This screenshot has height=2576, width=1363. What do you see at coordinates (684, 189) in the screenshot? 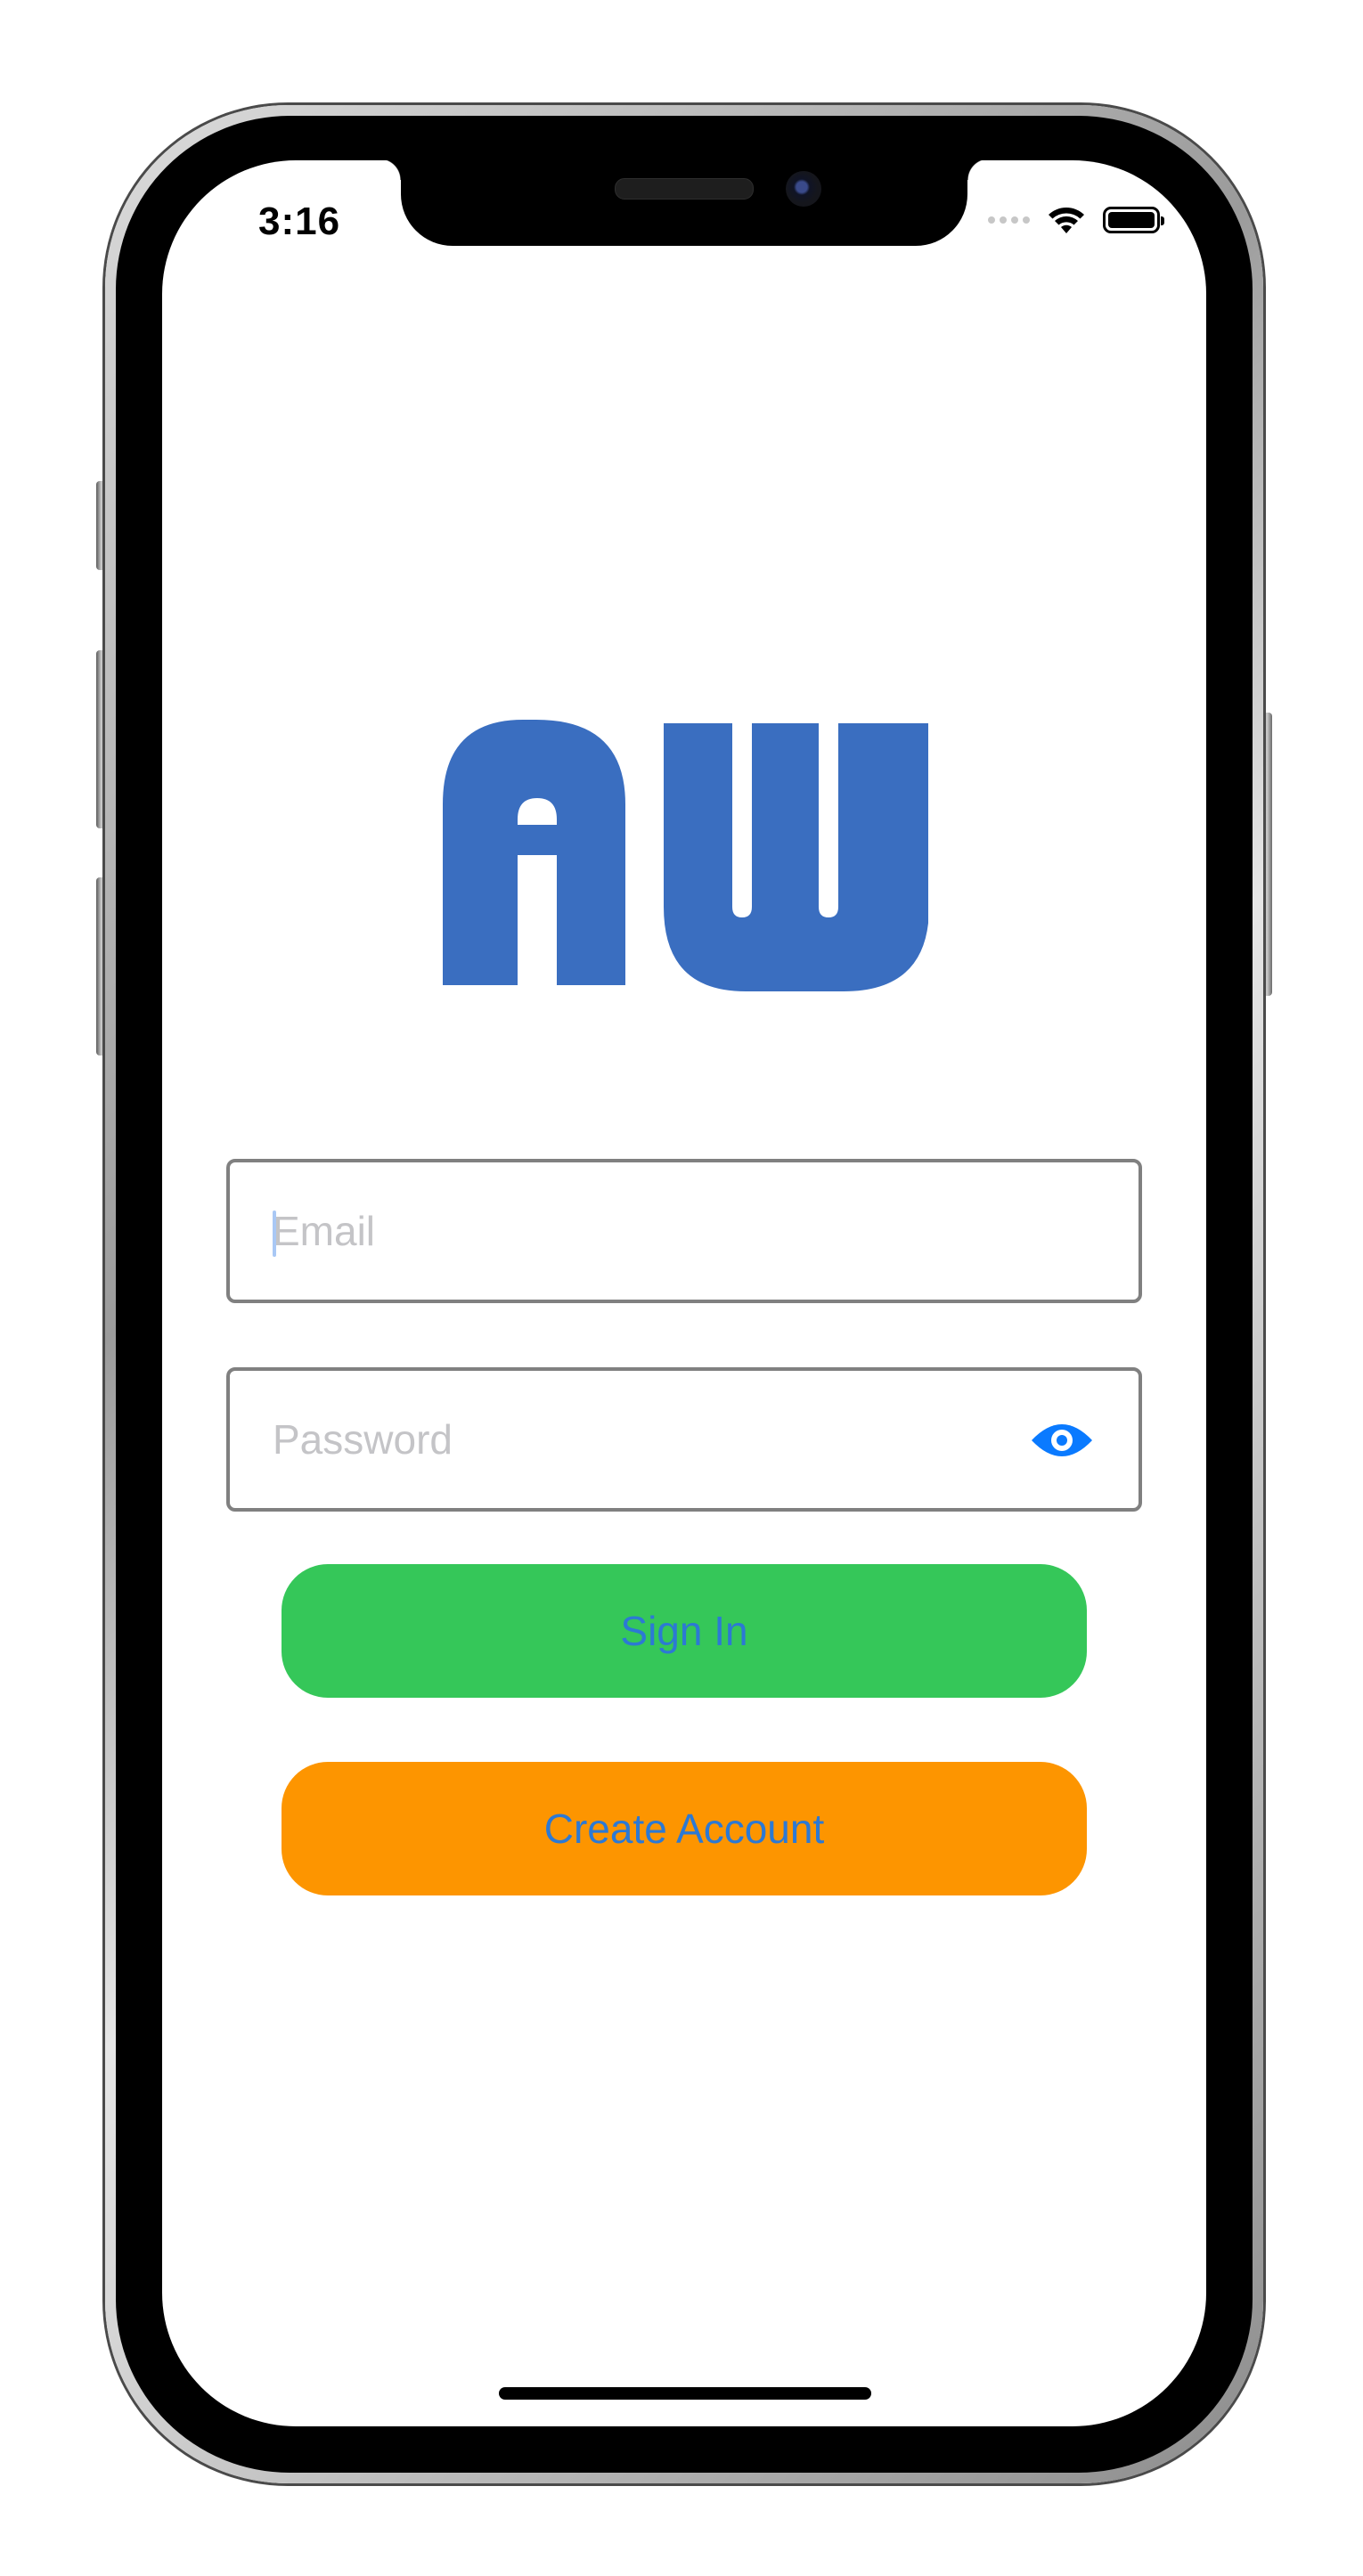
I see `earpiece-speaker` at bounding box center [684, 189].